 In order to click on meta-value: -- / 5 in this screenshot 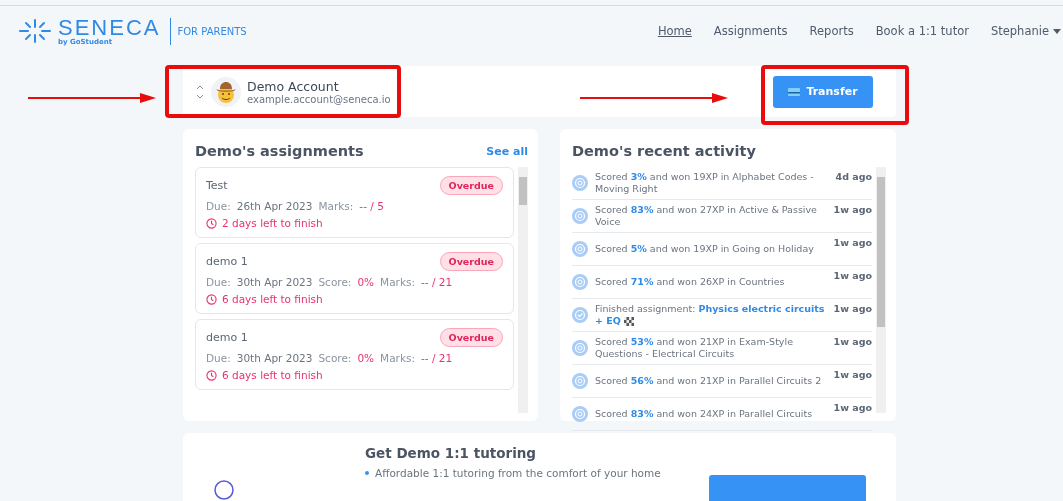, I will do `click(371, 206)`.